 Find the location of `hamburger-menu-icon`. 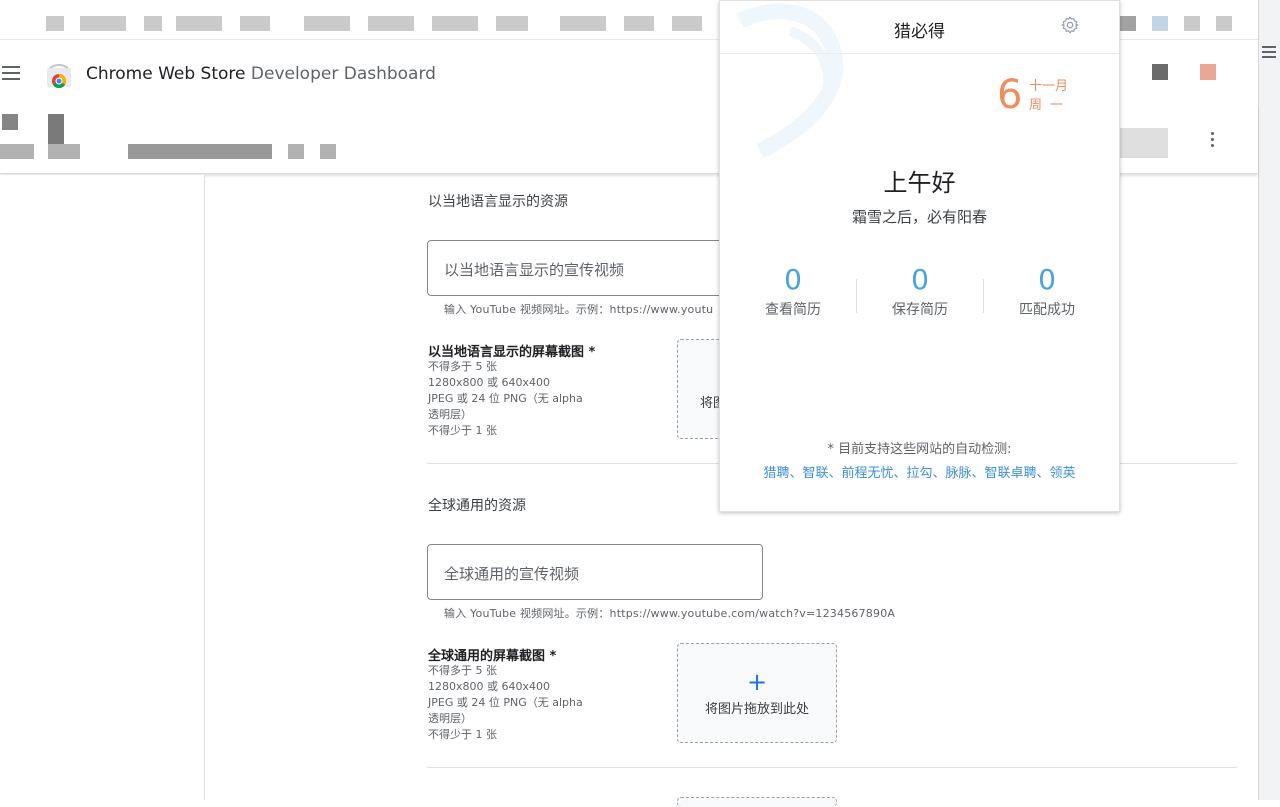

hamburger-menu-icon is located at coordinates (11, 75).